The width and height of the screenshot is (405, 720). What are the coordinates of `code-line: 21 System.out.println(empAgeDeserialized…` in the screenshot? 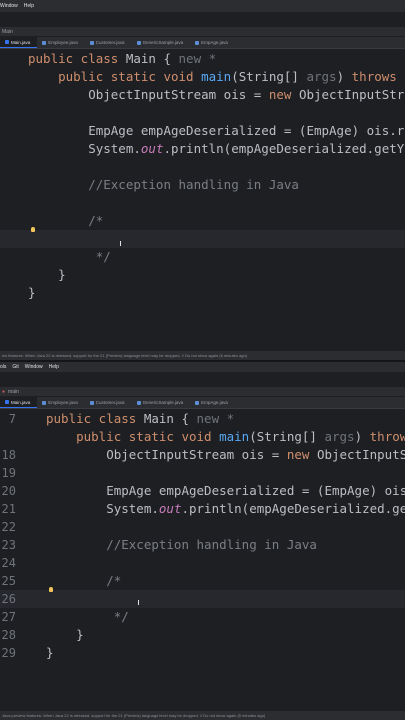 It's located at (202, 509).